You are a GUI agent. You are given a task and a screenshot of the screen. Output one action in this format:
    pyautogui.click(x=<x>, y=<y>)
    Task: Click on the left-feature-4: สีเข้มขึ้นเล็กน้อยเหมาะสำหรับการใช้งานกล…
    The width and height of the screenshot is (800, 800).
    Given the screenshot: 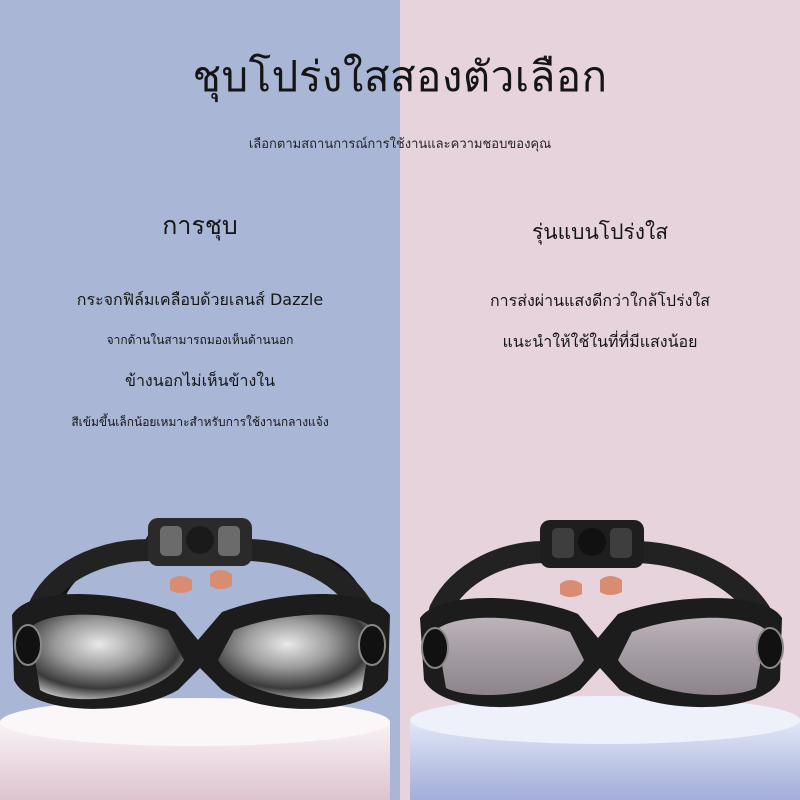 What is the action you would take?
    pyautogui.click(x=200, y=422)
    